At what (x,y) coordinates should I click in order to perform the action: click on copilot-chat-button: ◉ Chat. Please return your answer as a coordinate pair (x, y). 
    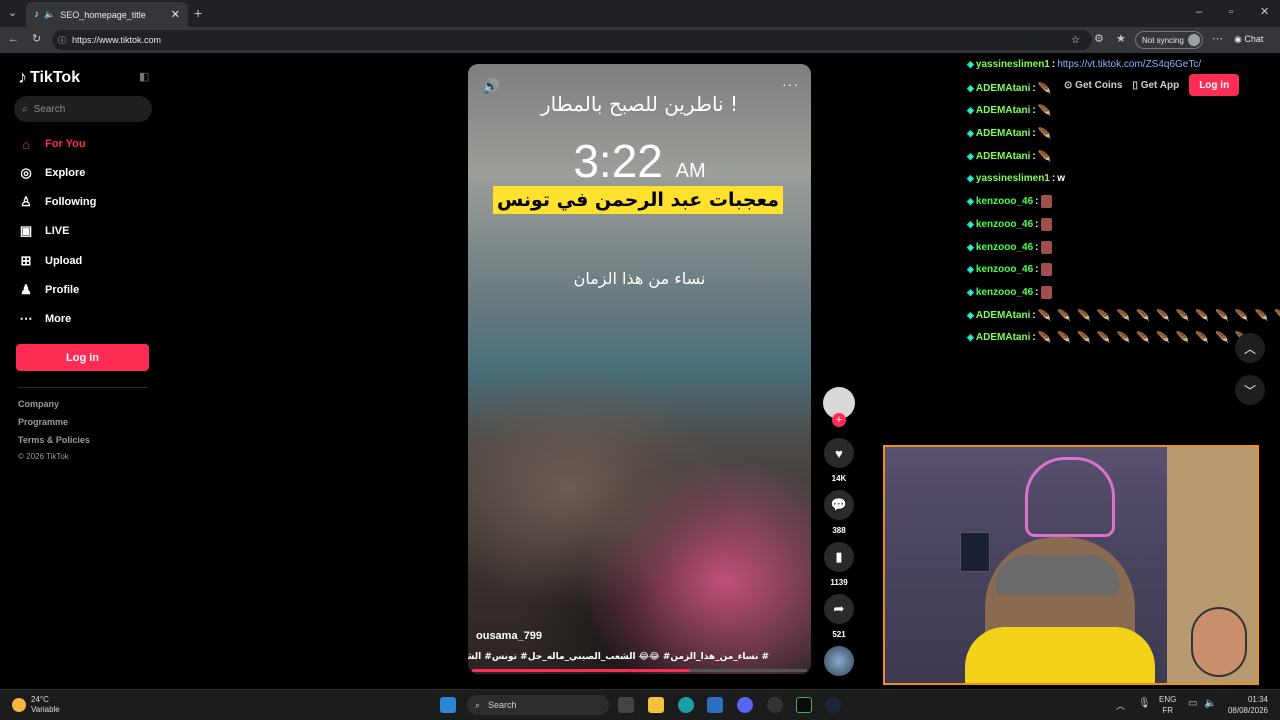
    Looking at the image, I should click on (1248, 39).